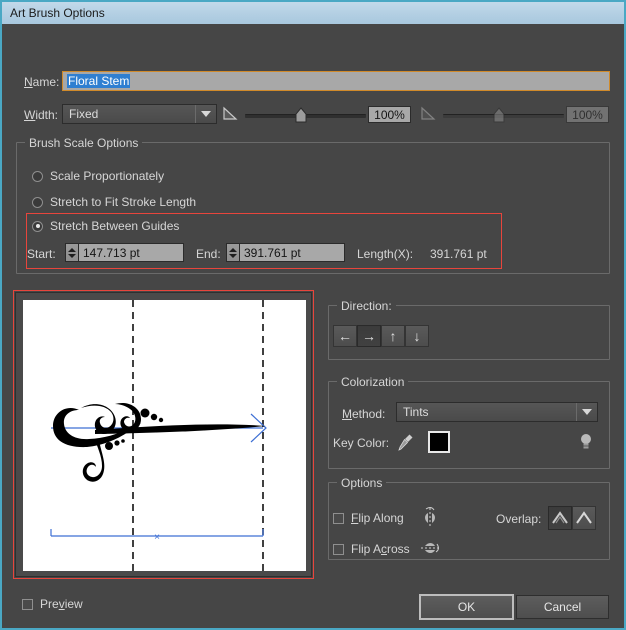 The width and height of the screenshot is (626, 630). What do you see at coordinates (377, 518) in the screenshot?
I see `flip-along-label: Flip Along` at bounding box center [377, 518].